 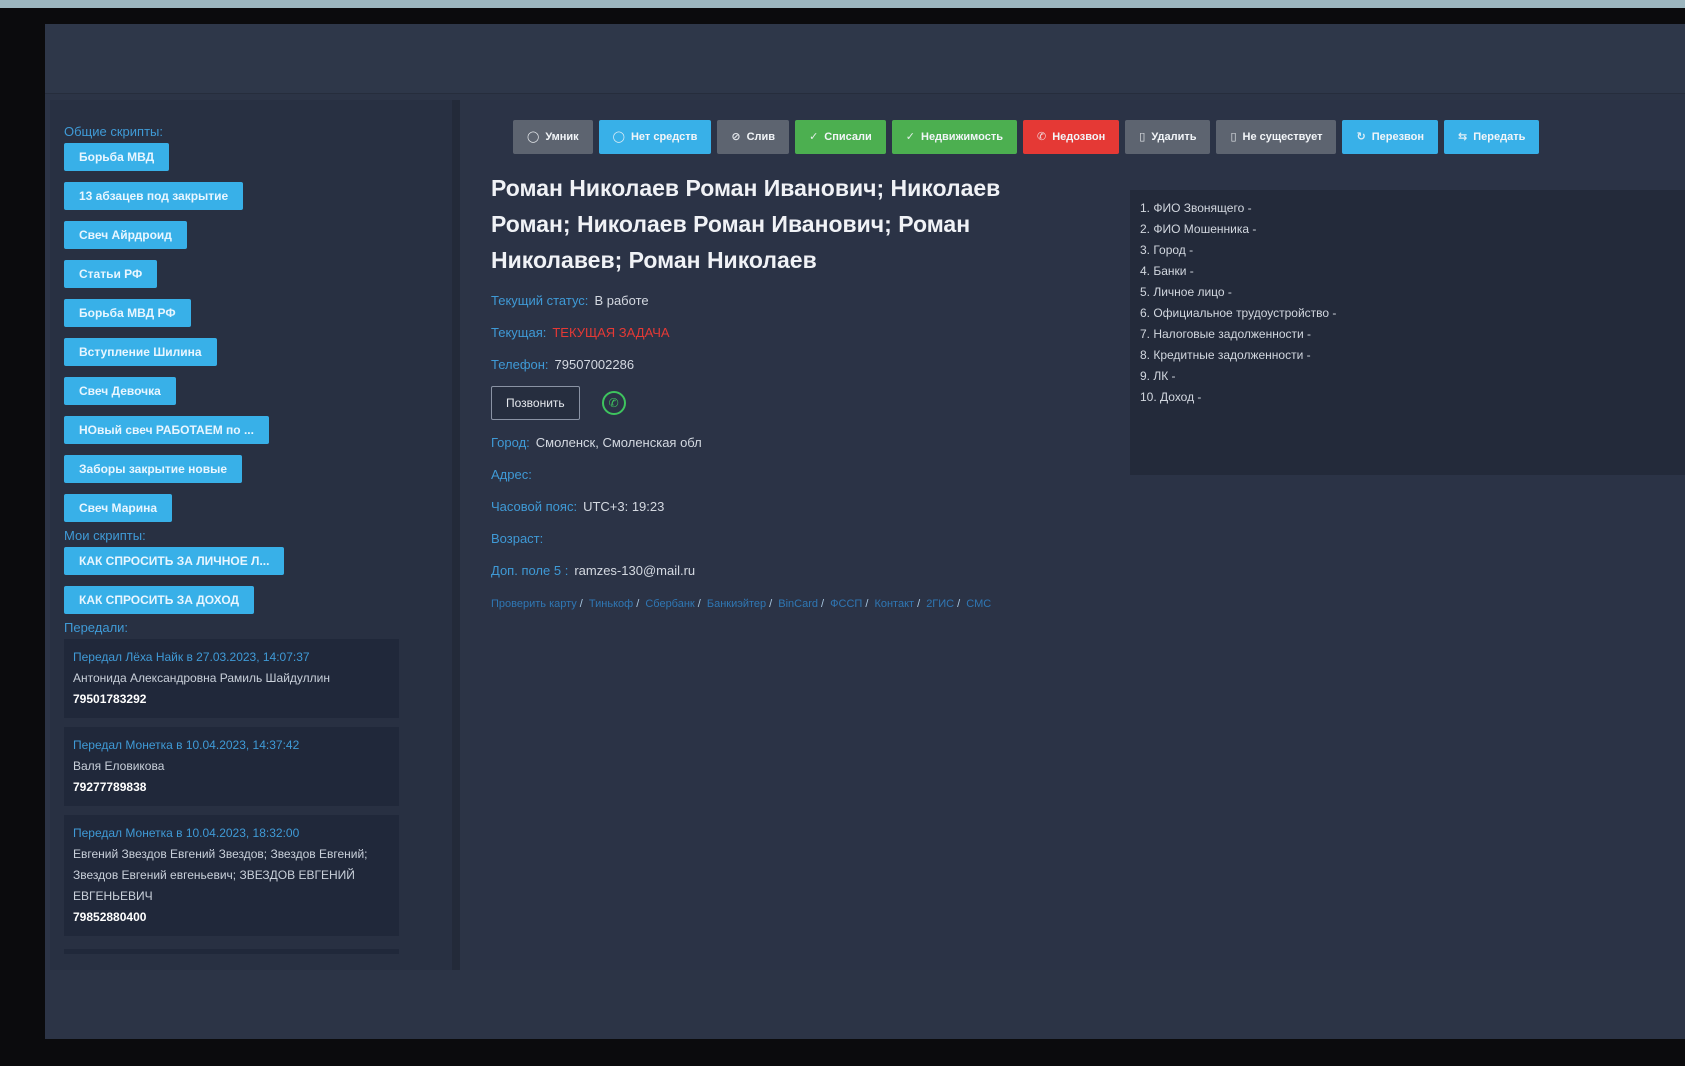 What do you see at coordinates (736, 137) in the screenshot?
I see `ban-icon: ⊘` at bounding box center [736, 137].